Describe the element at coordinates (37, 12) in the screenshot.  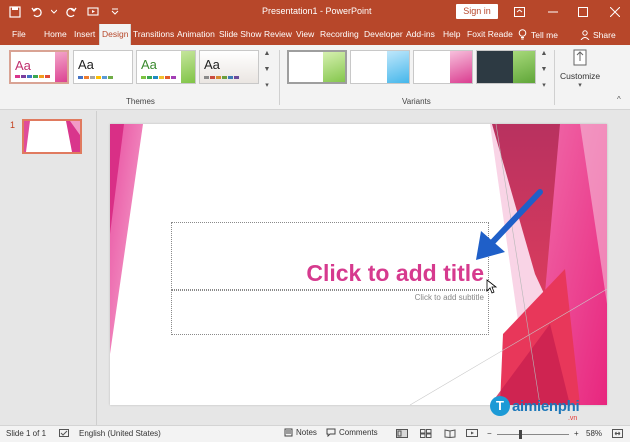
I see `undo-icon` at that location.